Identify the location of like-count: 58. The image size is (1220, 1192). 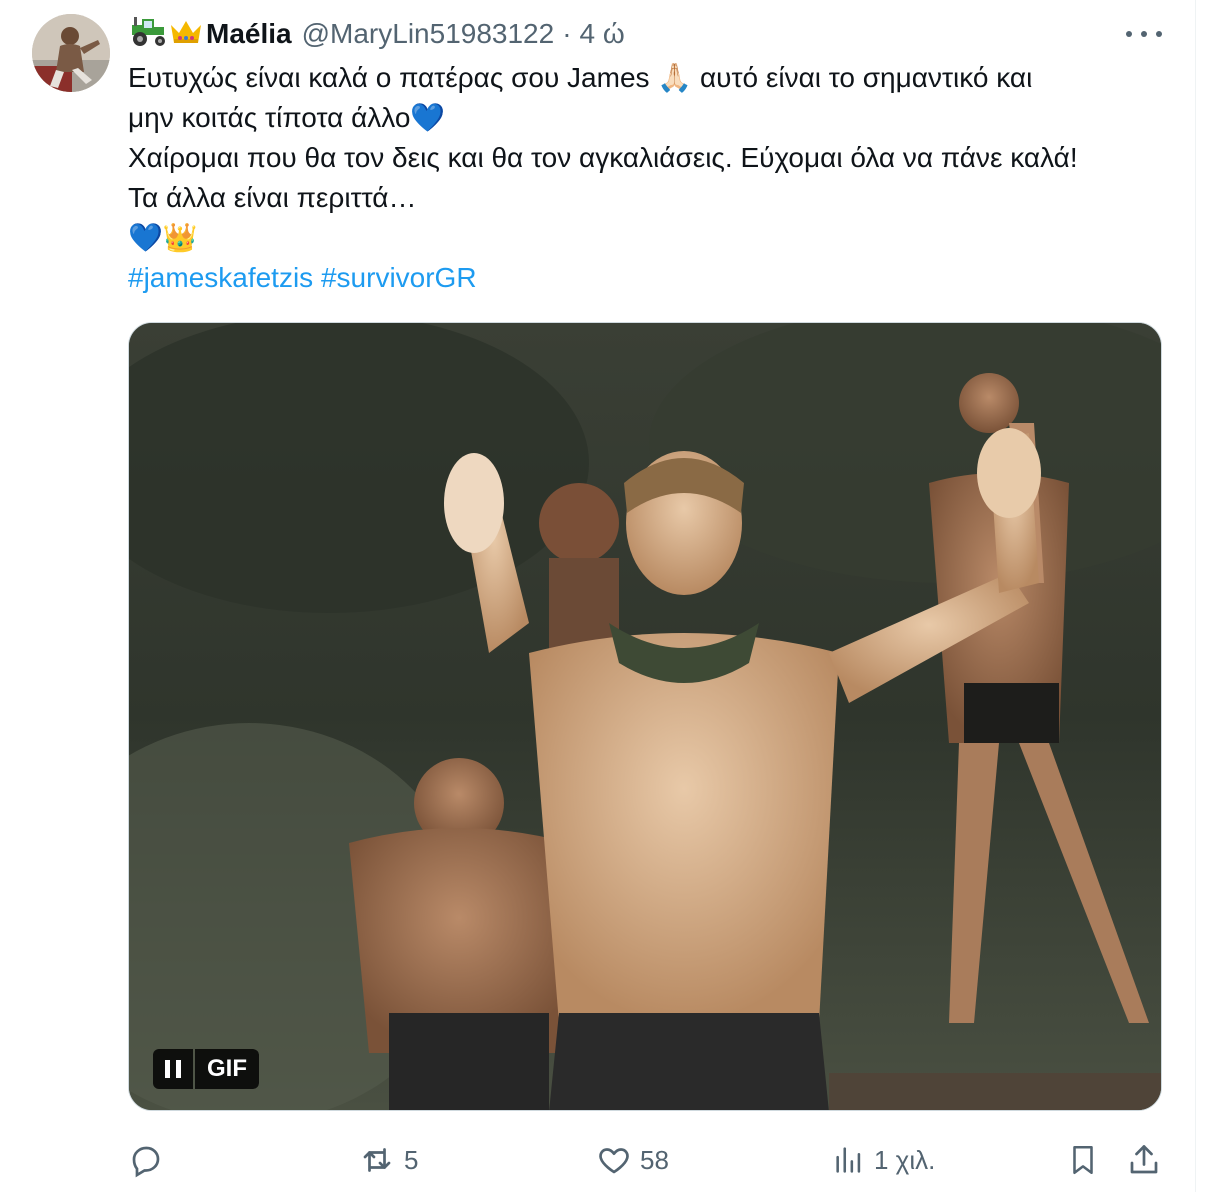
(654, 1159).